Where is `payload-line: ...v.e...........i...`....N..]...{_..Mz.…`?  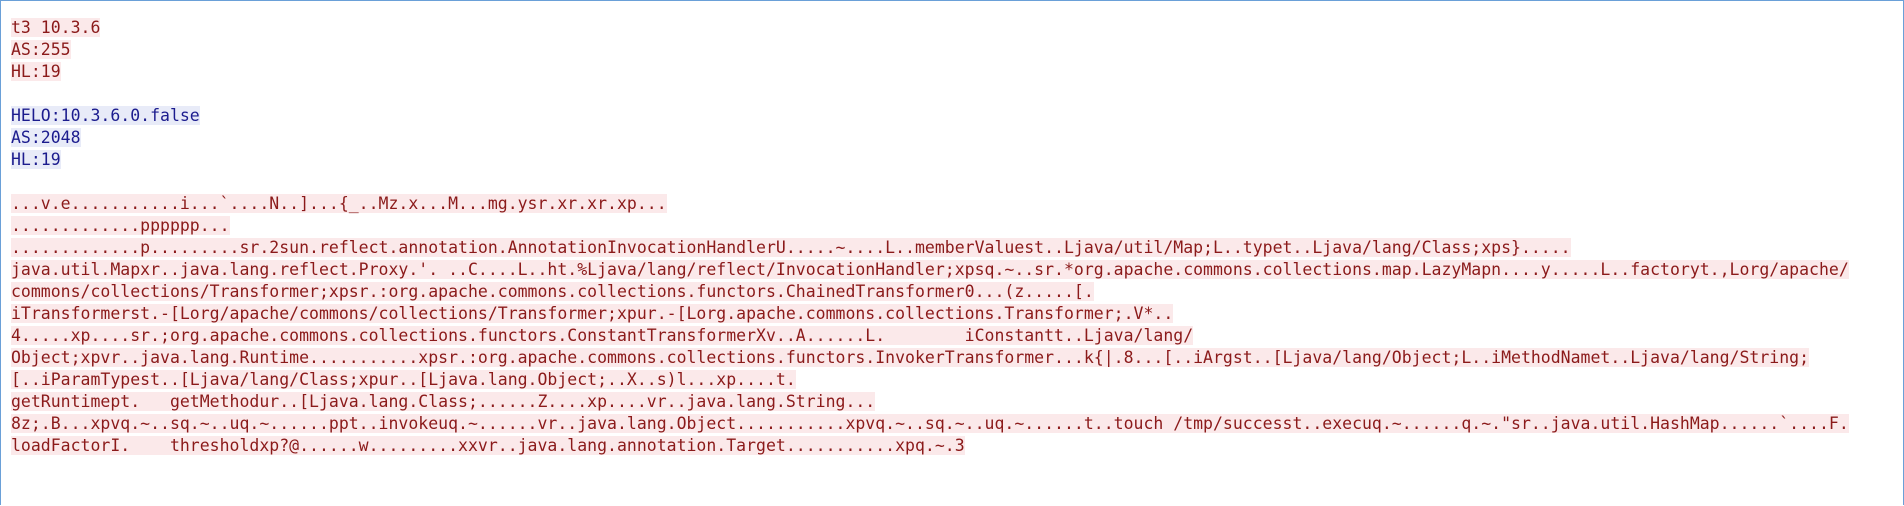 payload-line: ...v.e...........i...`....N..]...{_..Mz.… is located at coordinates (957, 204).